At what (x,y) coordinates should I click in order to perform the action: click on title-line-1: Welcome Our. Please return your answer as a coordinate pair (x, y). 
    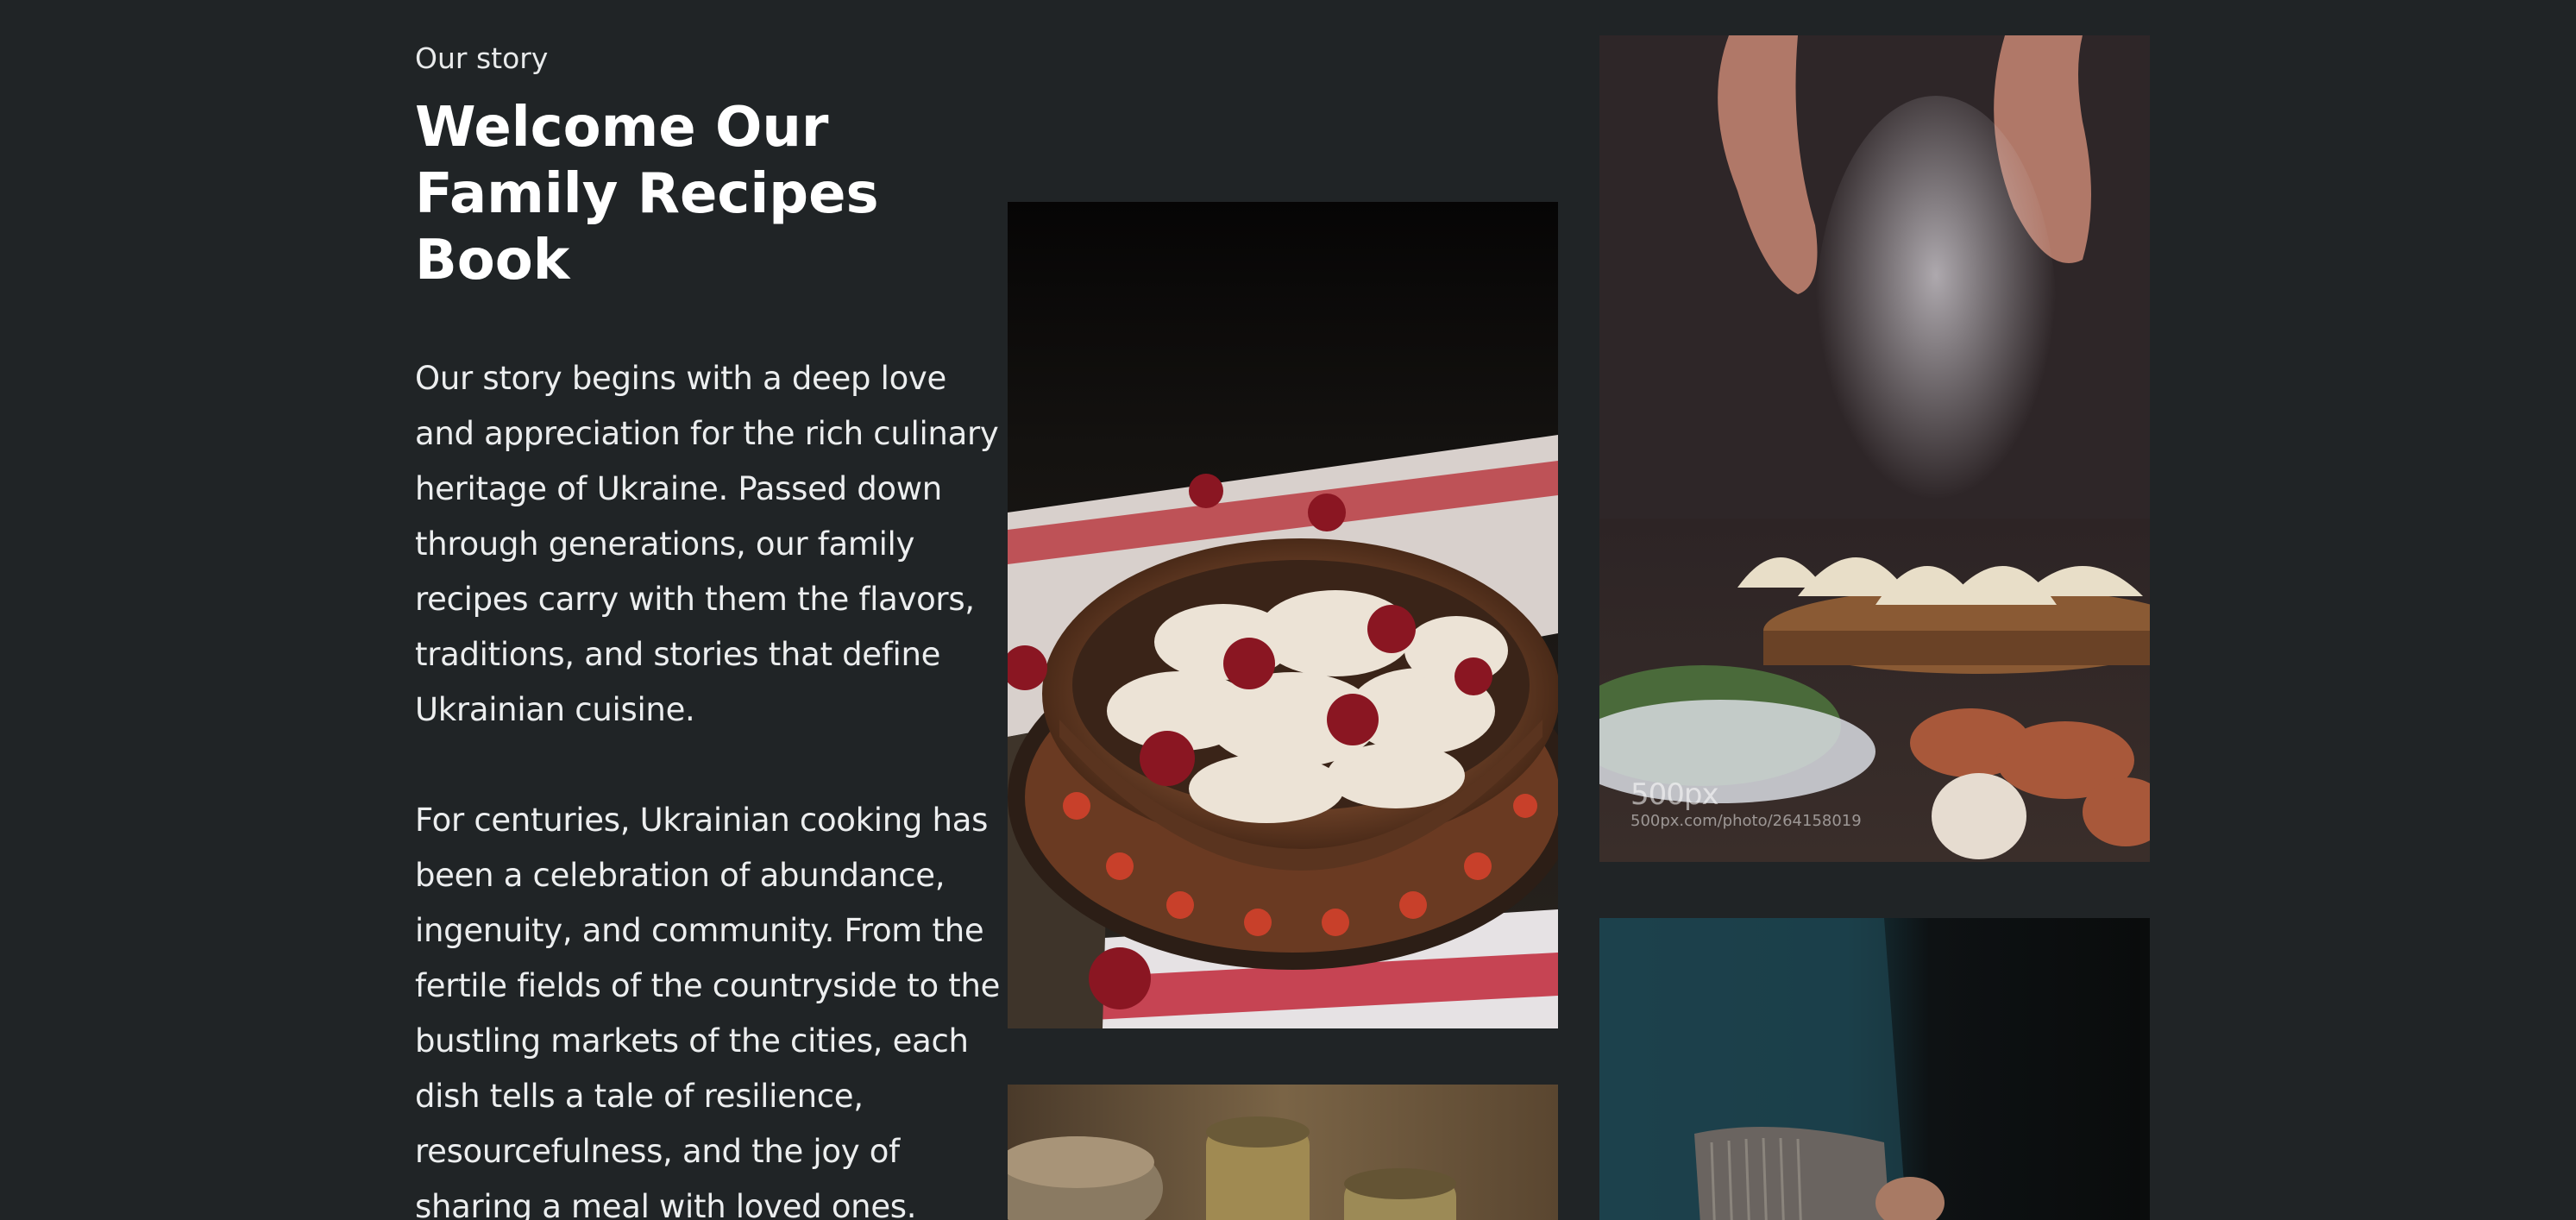
    Looking at the image, I should click on (622, 128).